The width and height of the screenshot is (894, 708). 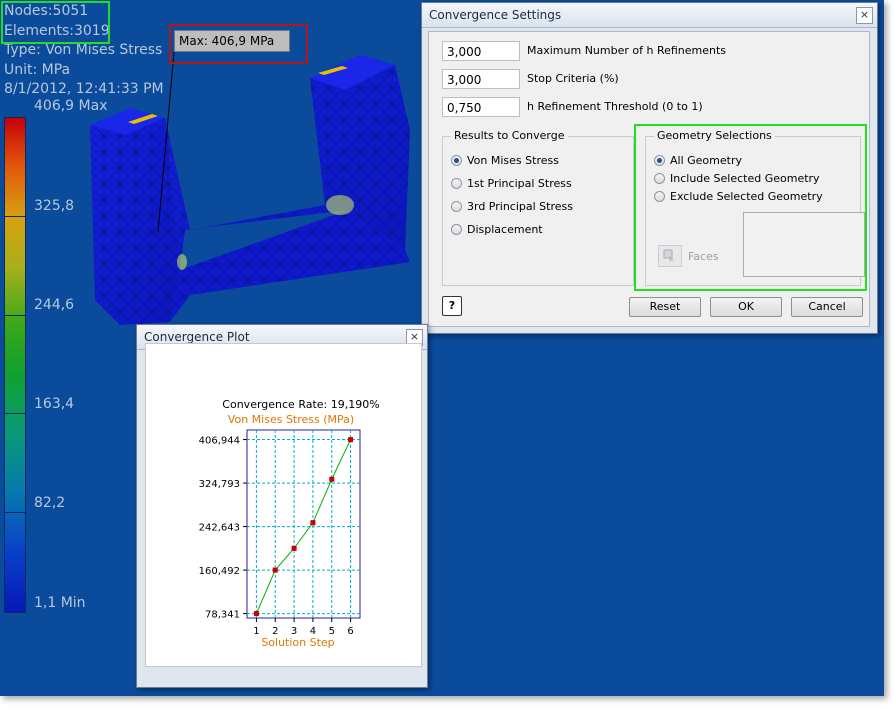 I want to click on plot-title: Convergence Plot, so click(x=197, y=337).